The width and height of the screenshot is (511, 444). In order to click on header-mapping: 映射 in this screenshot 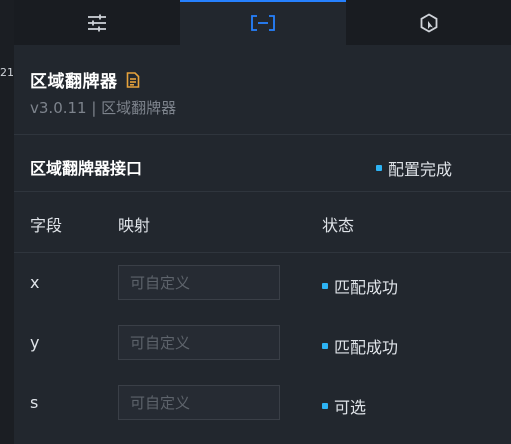, I will do `click(134, 225)`.